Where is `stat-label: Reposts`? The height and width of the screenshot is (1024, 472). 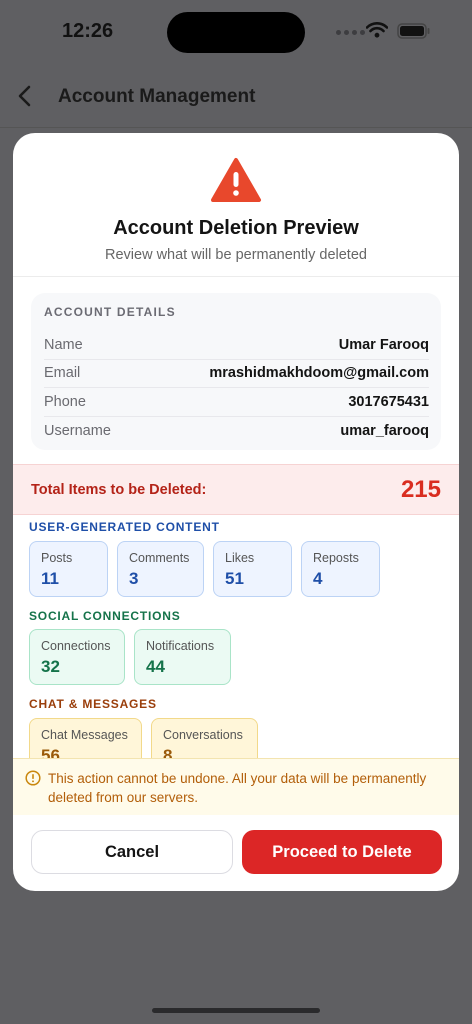 stat-label: Reposts is located at coordinates (336, 558).